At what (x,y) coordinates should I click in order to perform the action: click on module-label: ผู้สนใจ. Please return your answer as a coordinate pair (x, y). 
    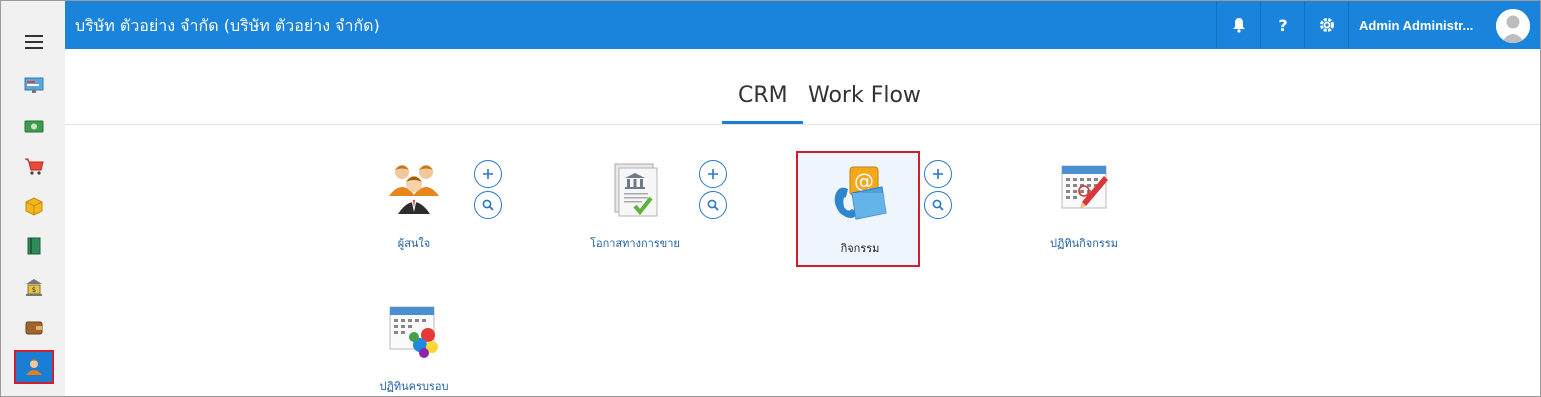
    Looking at the image, I should click on (414, 243).